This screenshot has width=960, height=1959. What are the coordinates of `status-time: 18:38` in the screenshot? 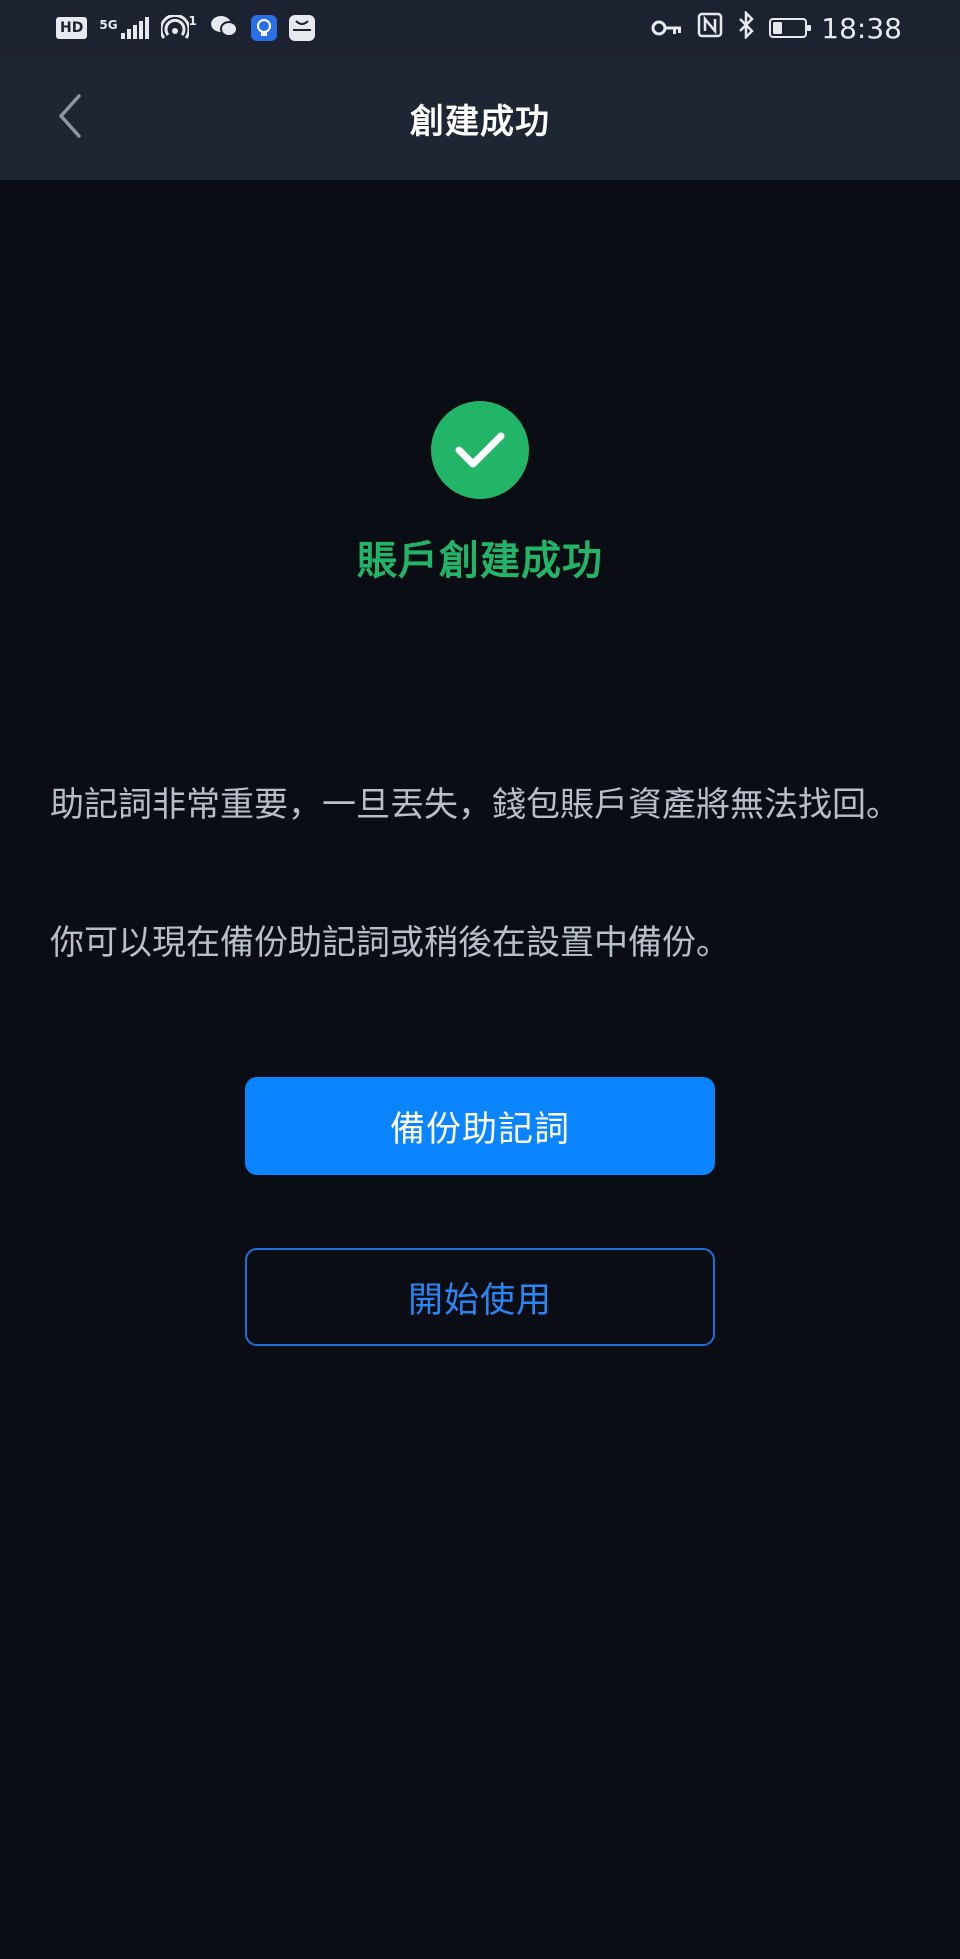 It's located at (861, 28).